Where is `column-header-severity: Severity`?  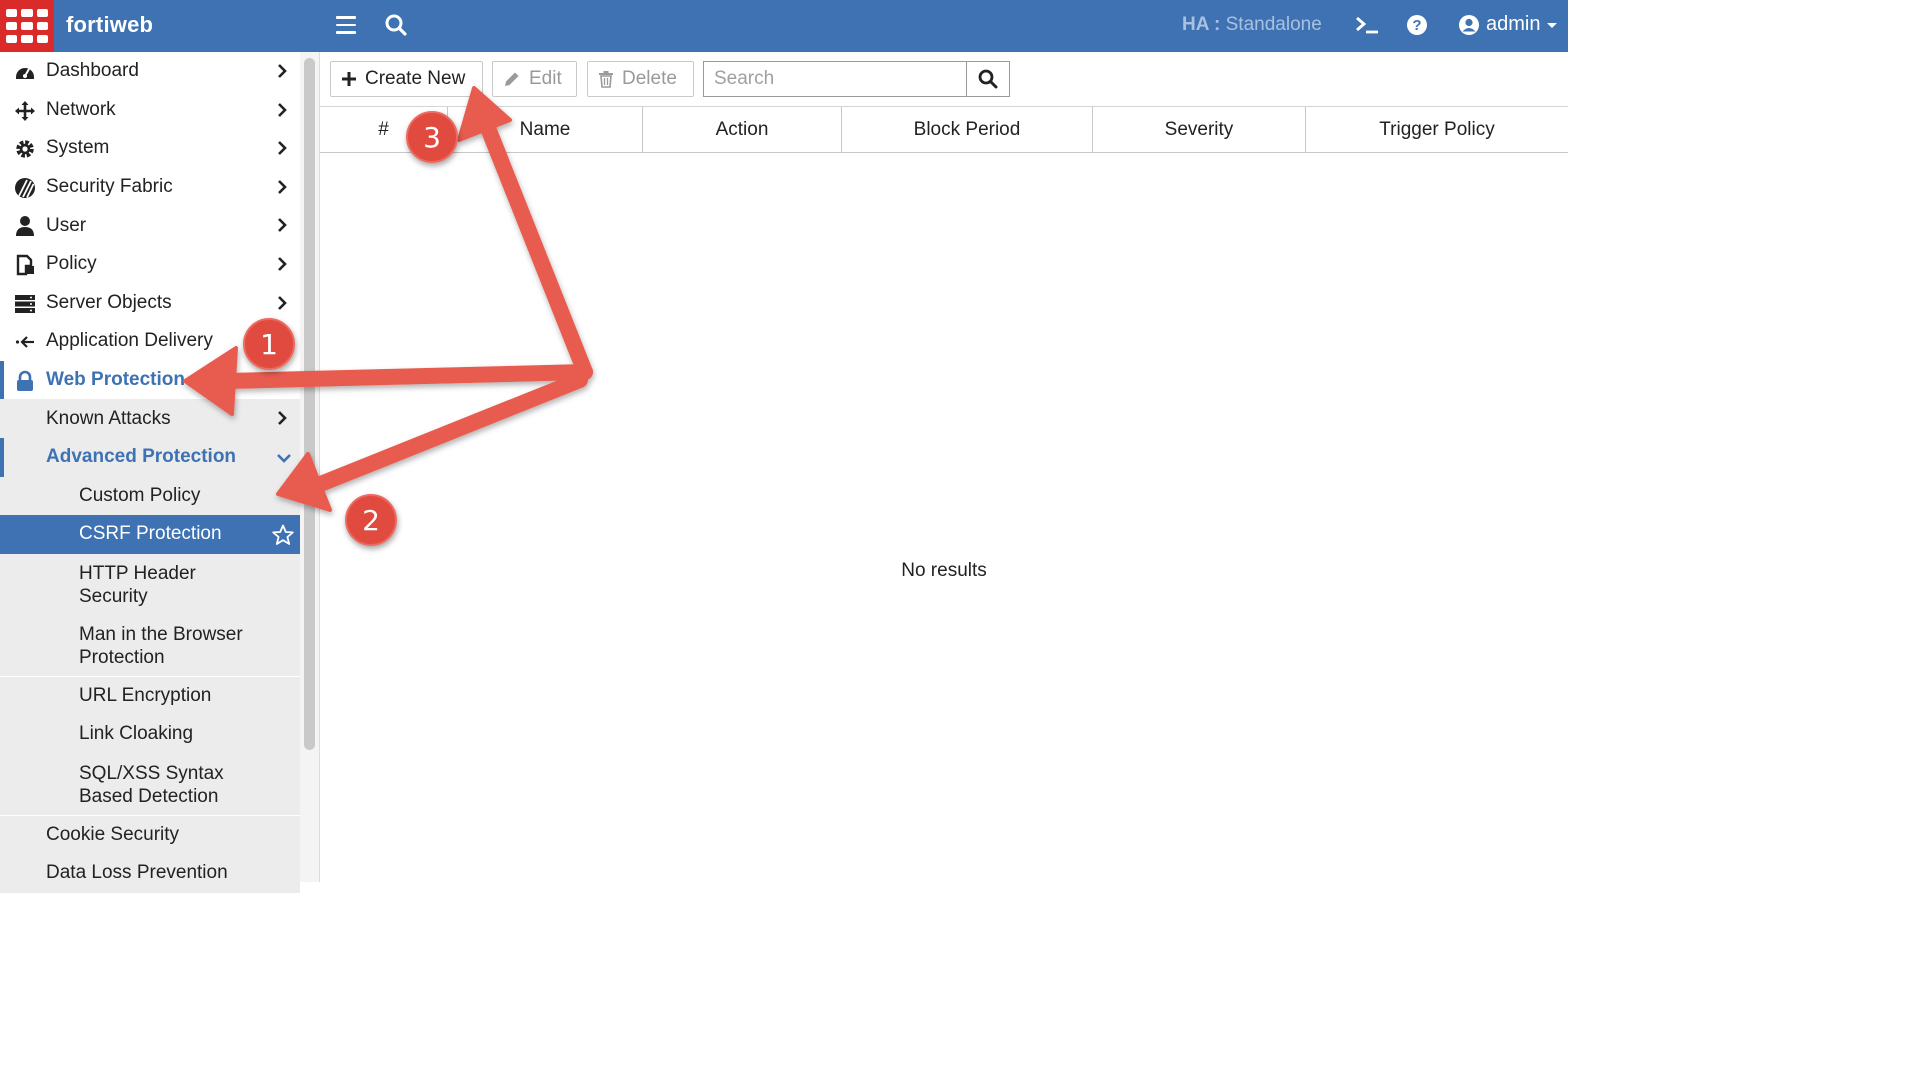
column-header-severity: Severity is located at coordinates (1199, 130).